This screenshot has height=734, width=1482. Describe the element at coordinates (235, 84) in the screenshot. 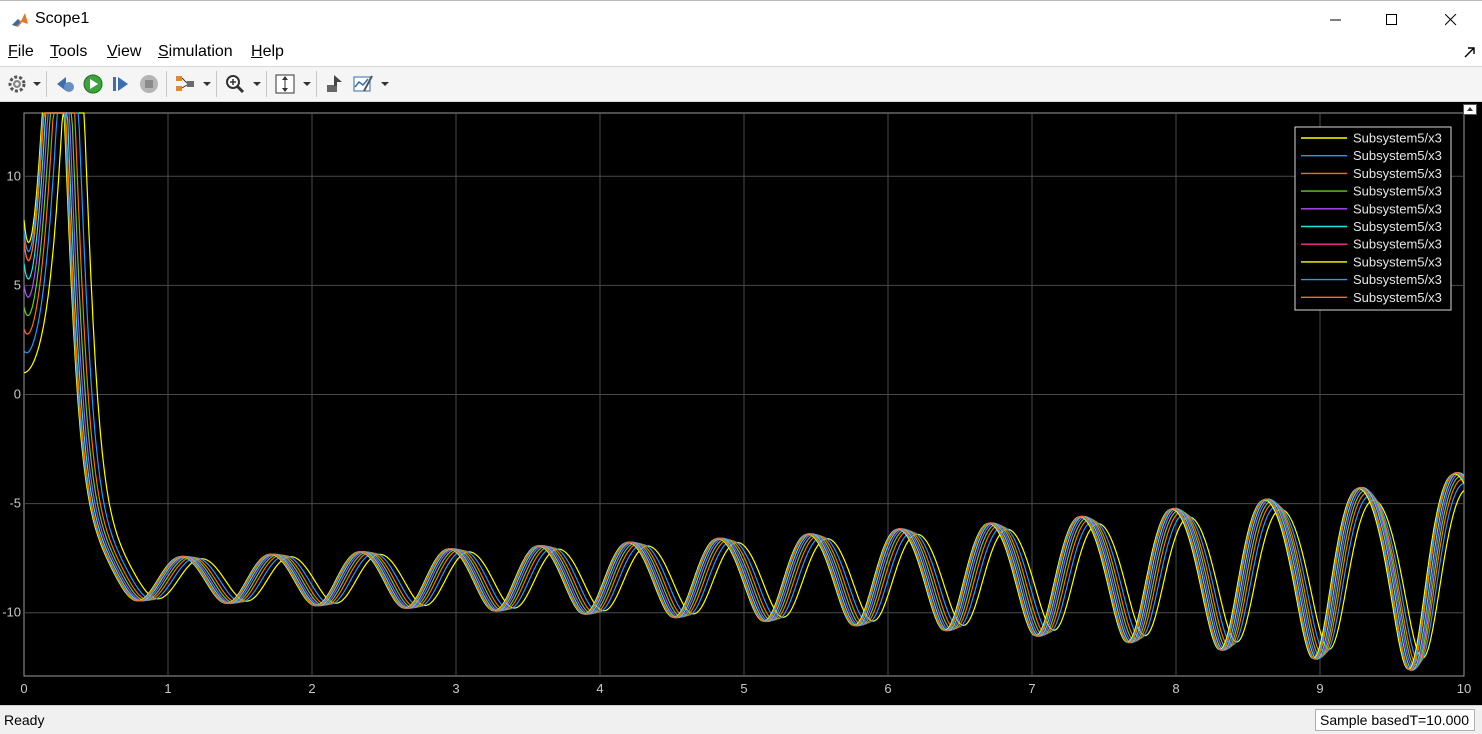

I see `zoom-icon` at that location.